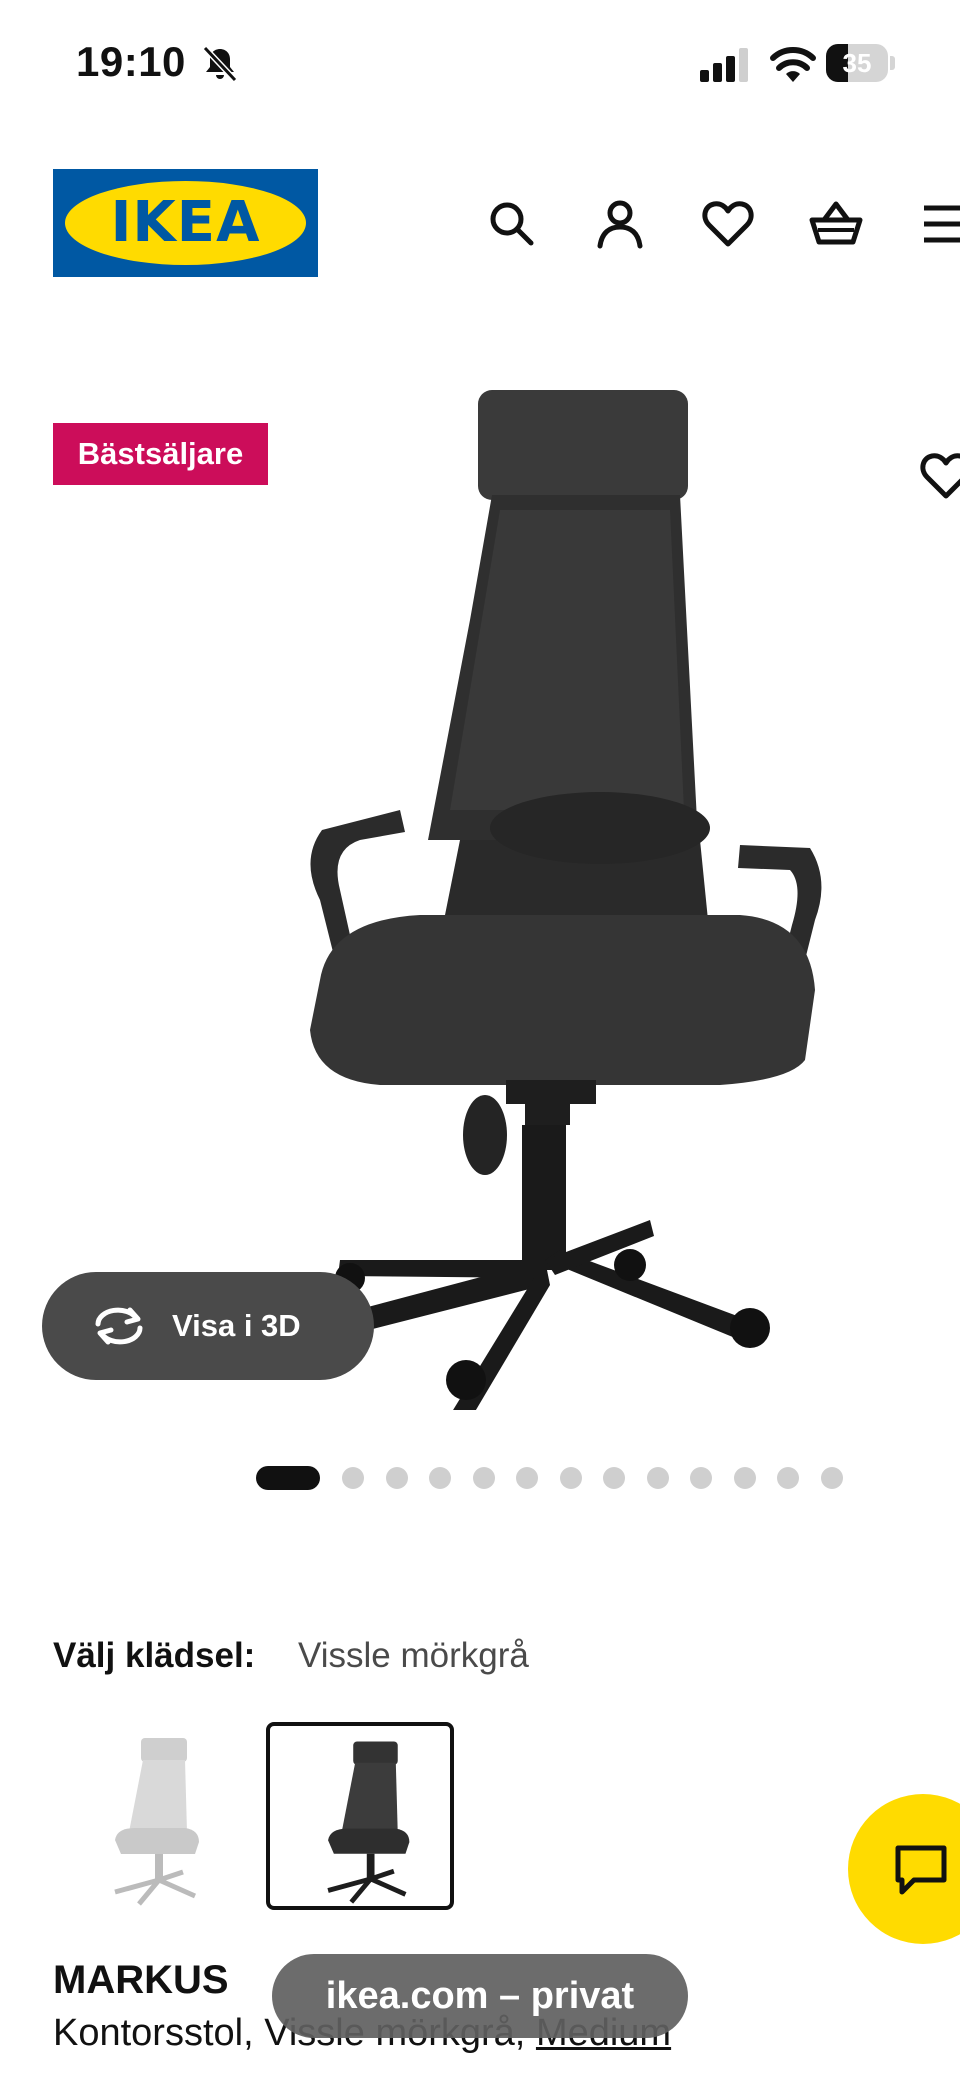 Image resolution: width=960 pixels, height=2078 pixels. Describe the element at coordinates (793, 64) in the screenshot. I see `wifi-icon` at that location.